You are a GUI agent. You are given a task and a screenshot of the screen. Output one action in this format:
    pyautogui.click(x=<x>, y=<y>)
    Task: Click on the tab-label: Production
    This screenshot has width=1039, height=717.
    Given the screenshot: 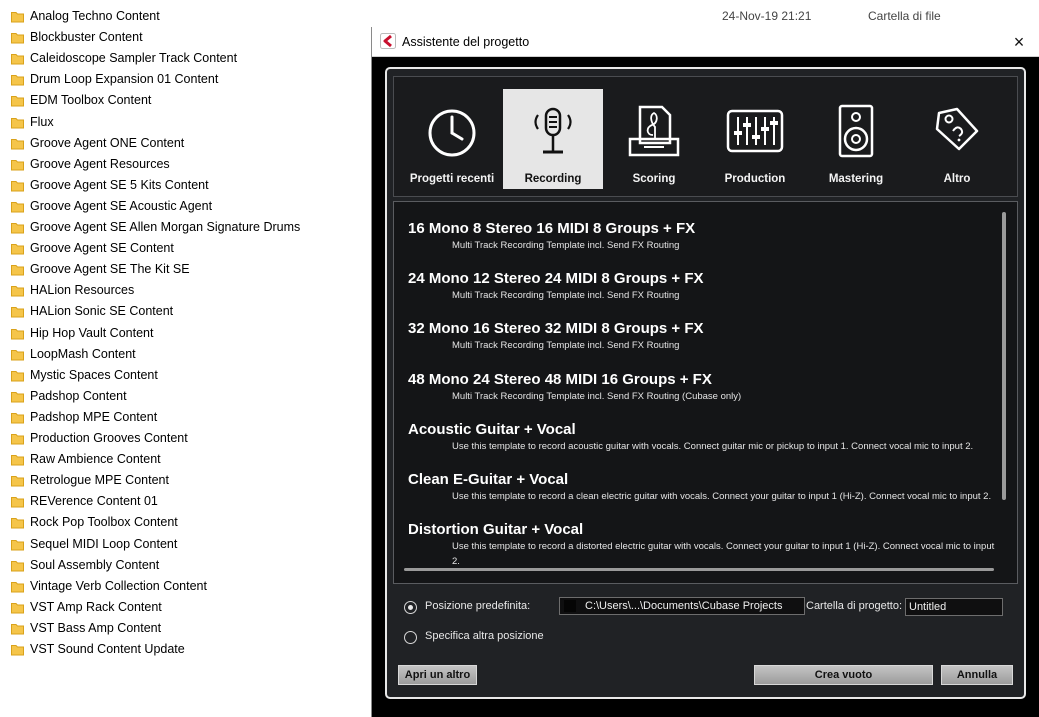 What is the action you would take?
    pyautogui.click(x=755, y=179)
    